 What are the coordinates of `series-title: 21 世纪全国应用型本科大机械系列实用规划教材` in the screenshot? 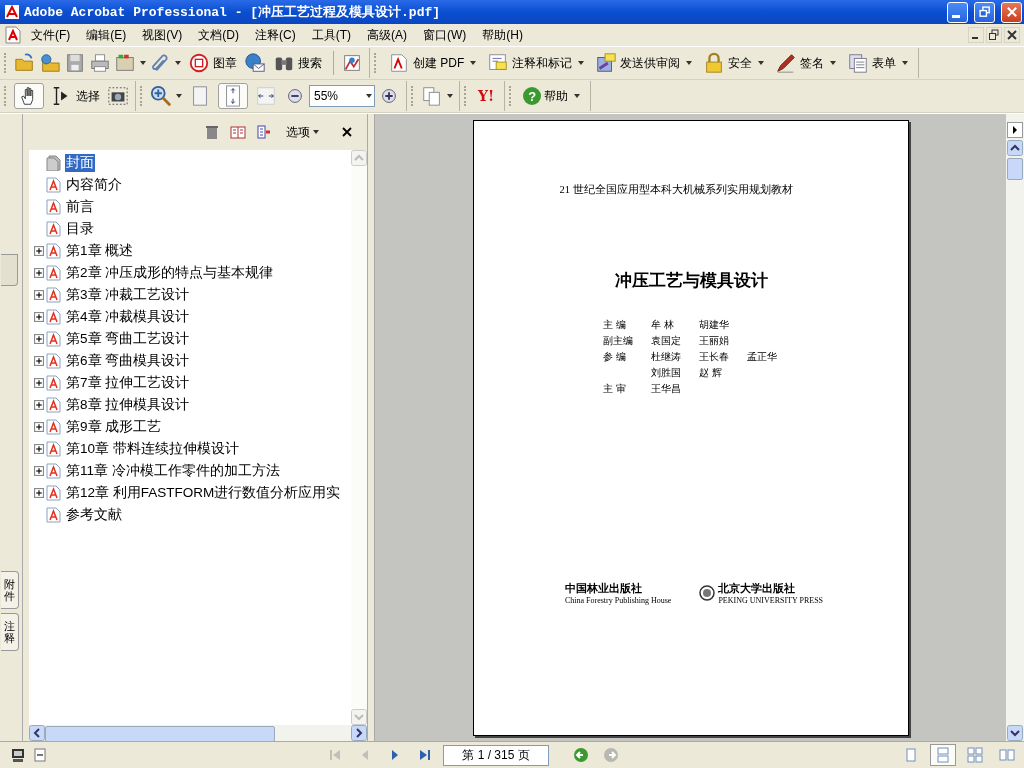 It's located at (676, 190).